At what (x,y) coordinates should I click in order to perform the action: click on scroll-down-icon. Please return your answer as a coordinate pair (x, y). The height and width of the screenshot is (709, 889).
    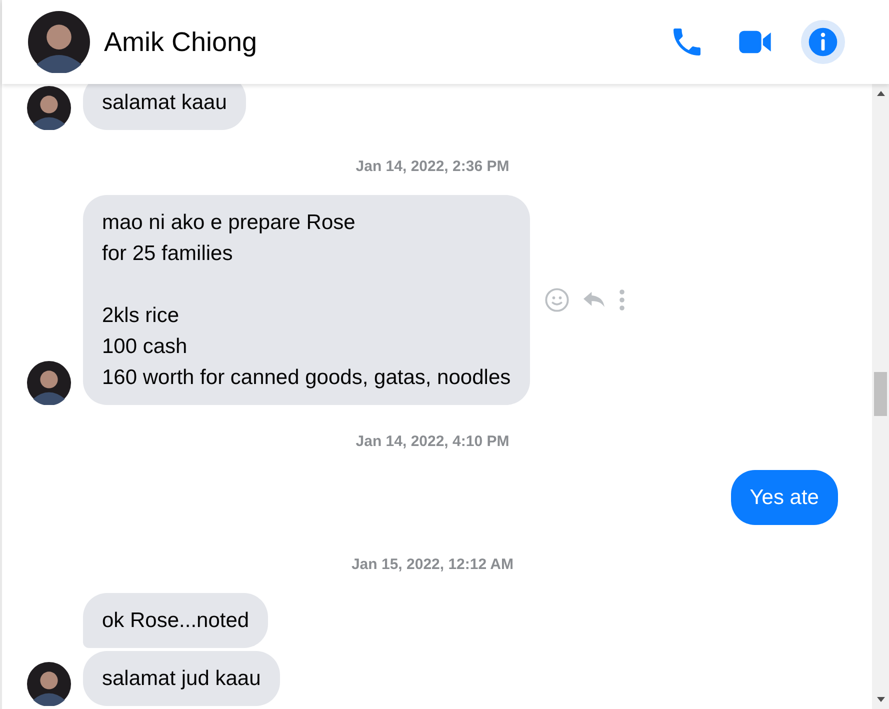
    Looking at the image, I should click on (881, 699).